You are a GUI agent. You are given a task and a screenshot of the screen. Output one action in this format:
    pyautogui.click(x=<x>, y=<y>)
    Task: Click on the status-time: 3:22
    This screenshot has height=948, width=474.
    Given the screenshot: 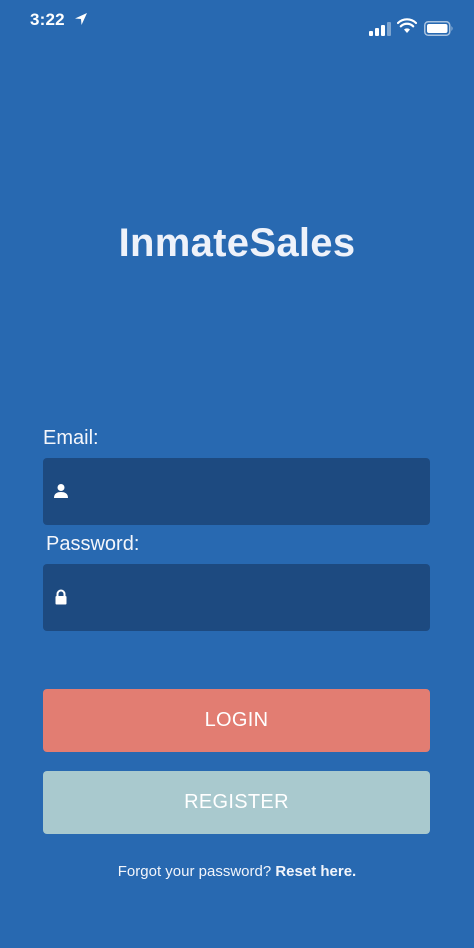 What is the action you would take?
    pyautogui.click(x=47, y=19)
    